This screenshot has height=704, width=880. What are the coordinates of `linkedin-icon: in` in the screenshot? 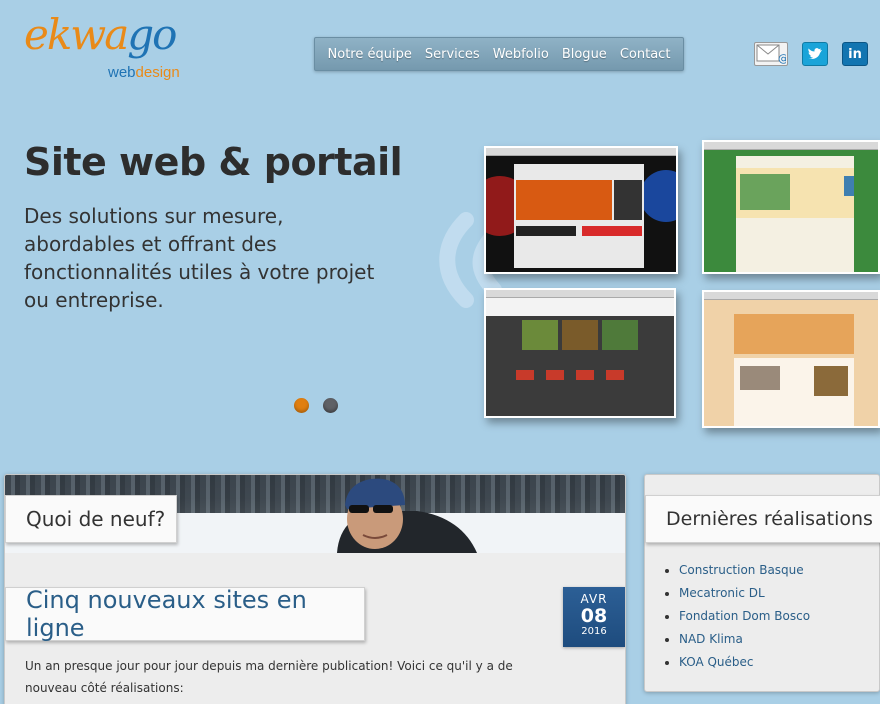 It's located at (855, 54).